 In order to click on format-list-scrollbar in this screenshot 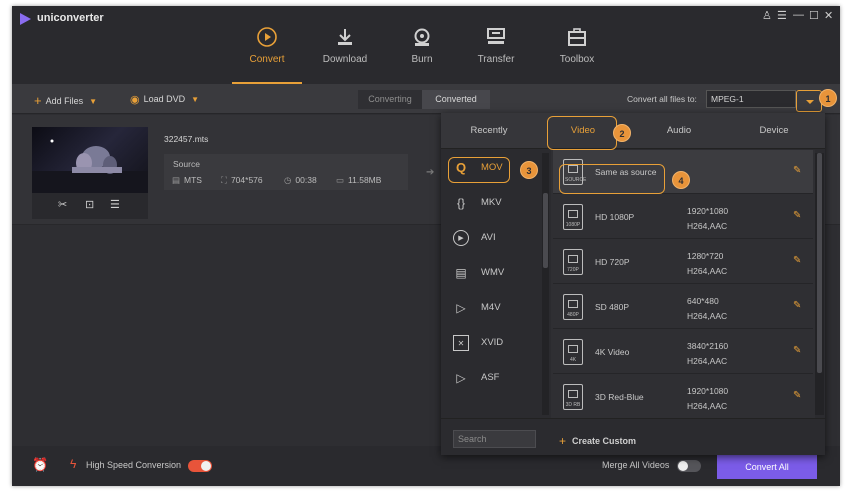, I will do `click(545, 284)`.